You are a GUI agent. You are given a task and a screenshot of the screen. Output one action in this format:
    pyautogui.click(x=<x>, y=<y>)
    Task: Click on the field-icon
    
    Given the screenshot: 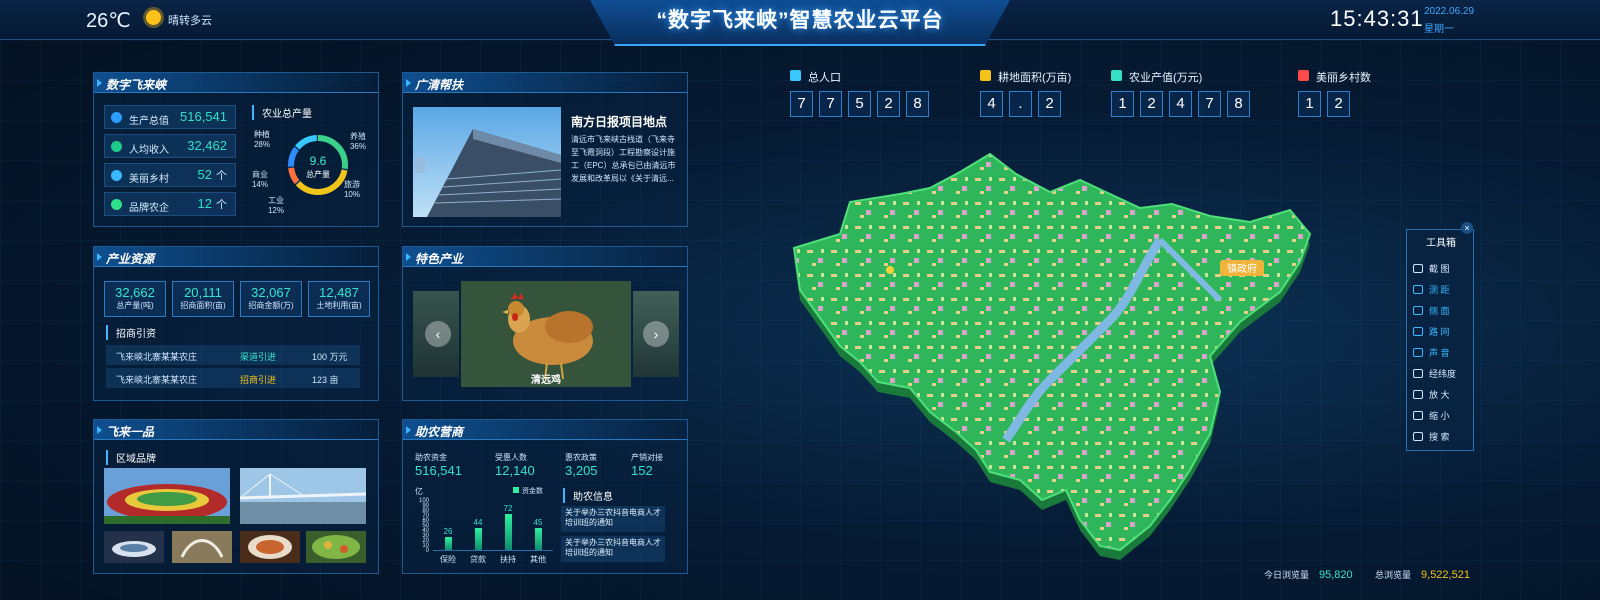 What is the action you would take?
    pyautogui.click(x=985, y=75)
    